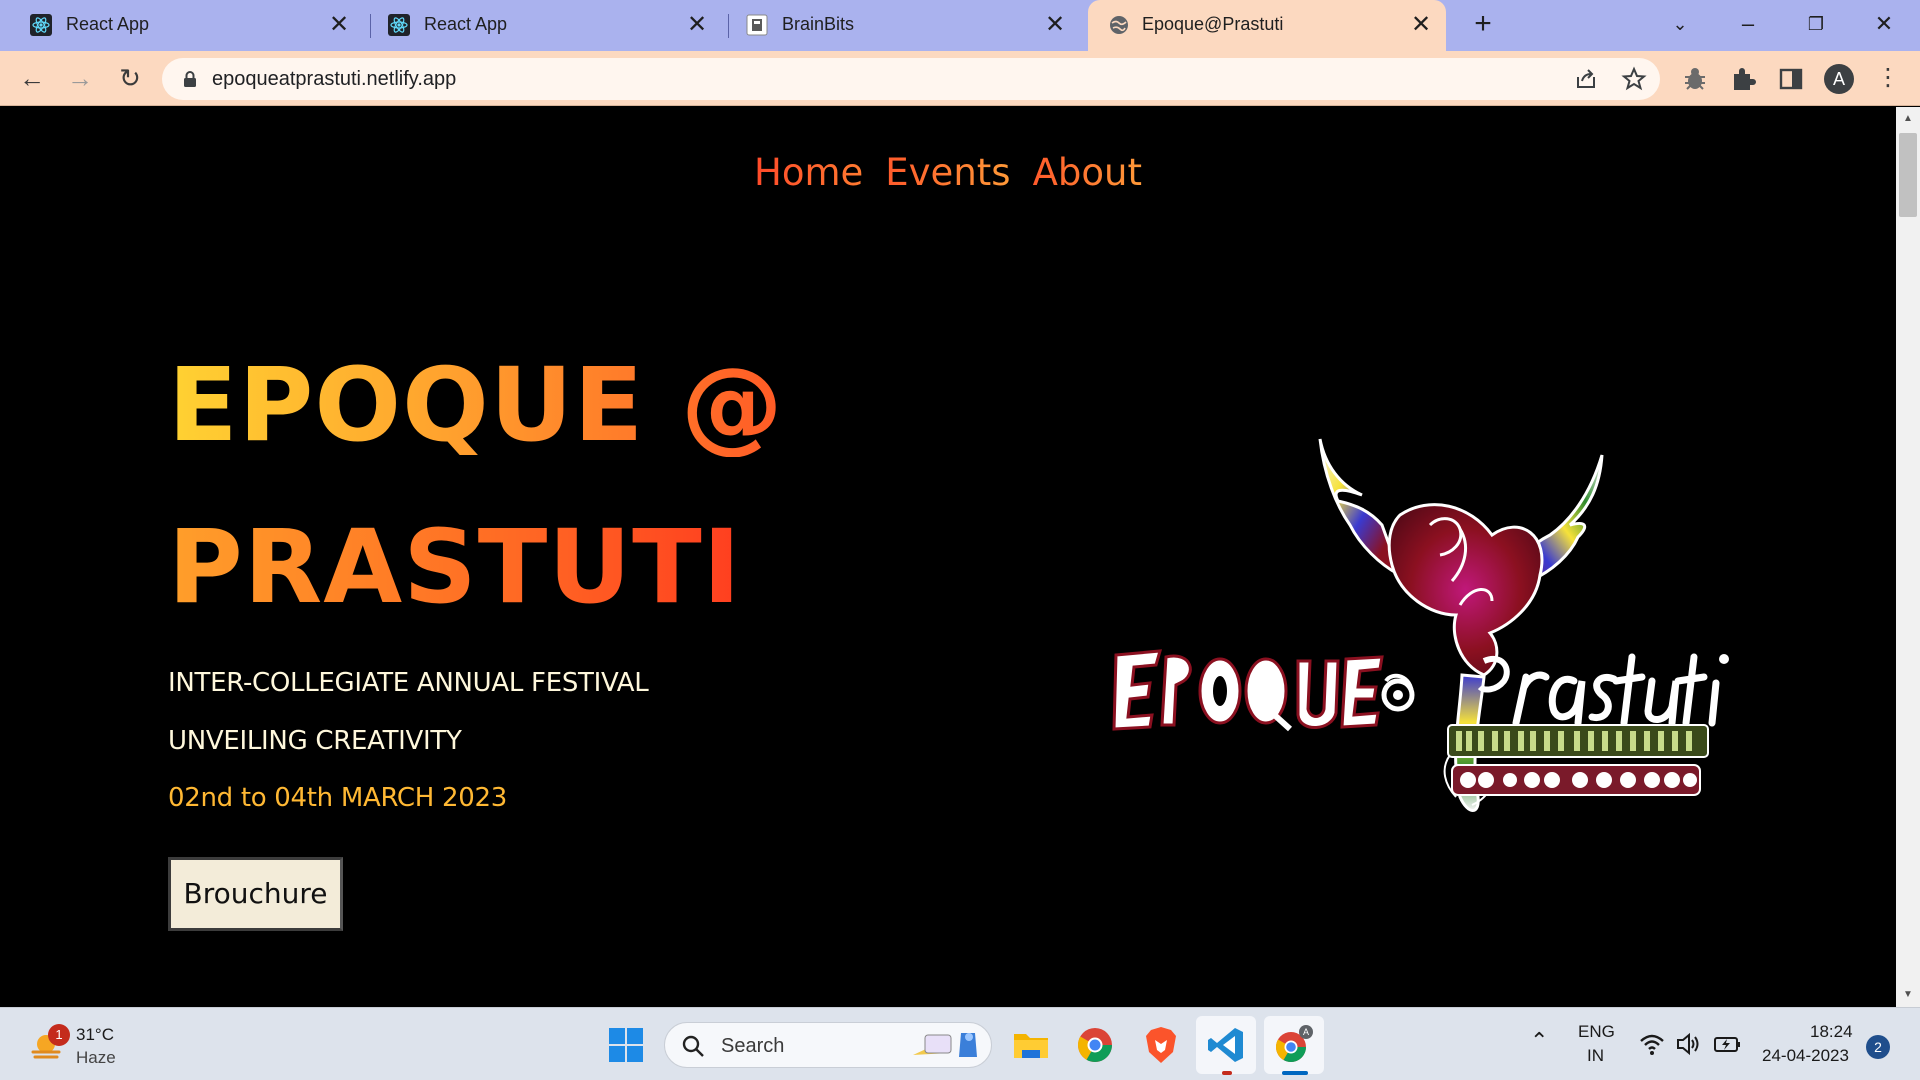 The height and width of the screenshot is (1080, 1920). Describe the element at coordinates (1213, 24) in the screenshot. I see `tab-title: Epoque@Prastuti` at that location.